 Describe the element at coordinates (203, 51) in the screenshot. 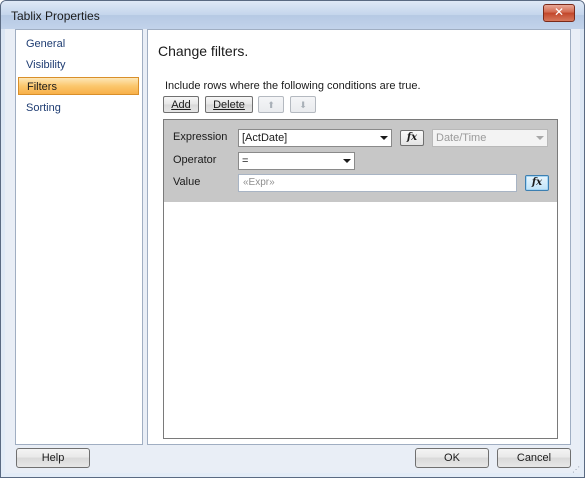

I see `page-title: Change filters.` at that location.